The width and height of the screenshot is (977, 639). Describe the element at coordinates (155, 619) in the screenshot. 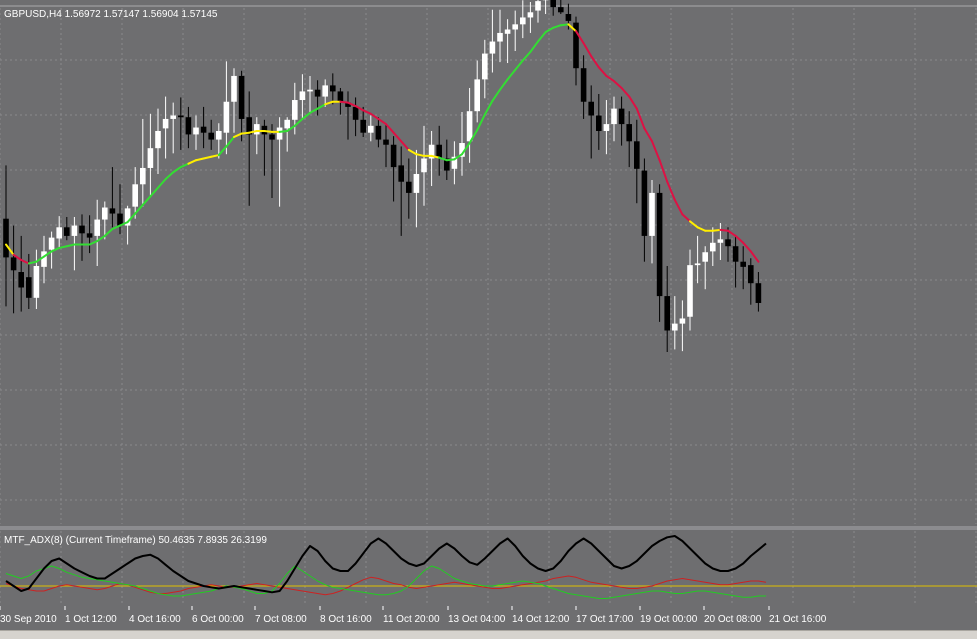

I see `x-tick-label: 4 Oct 16:00` at that location.